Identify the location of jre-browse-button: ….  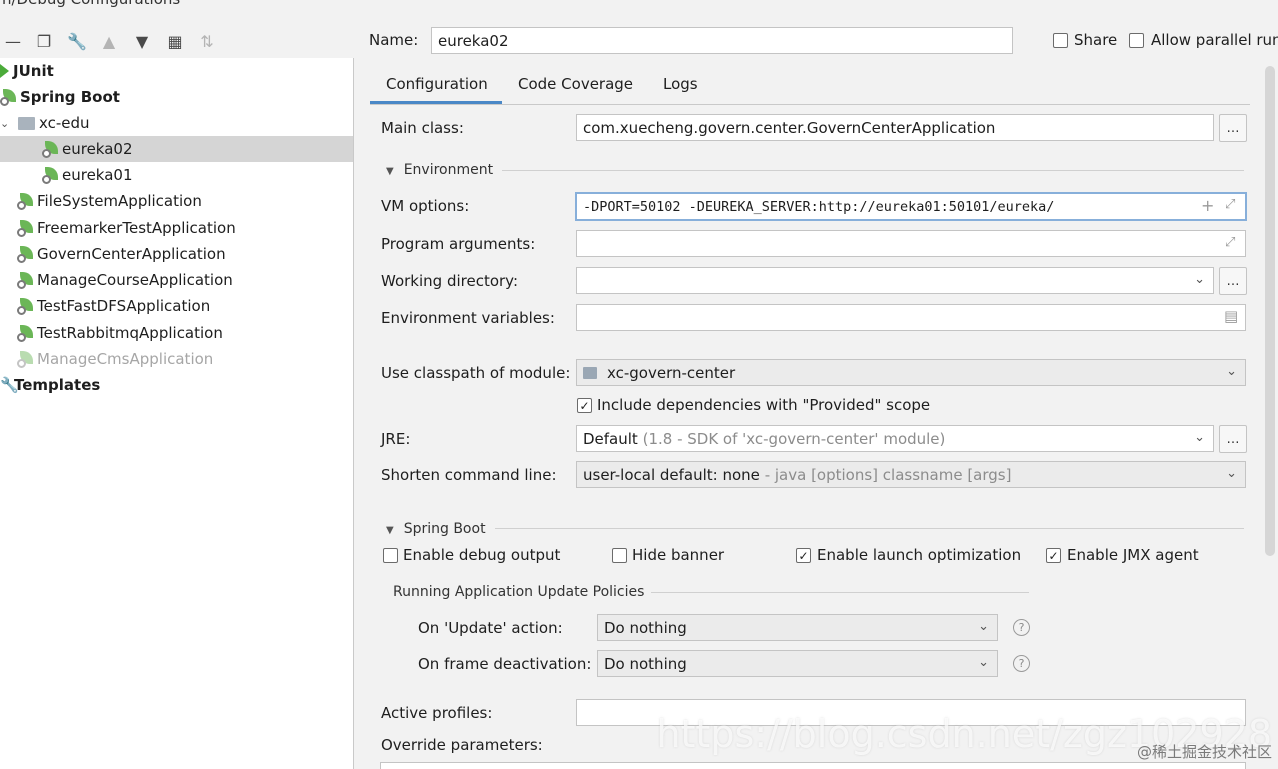
(1233, 439).